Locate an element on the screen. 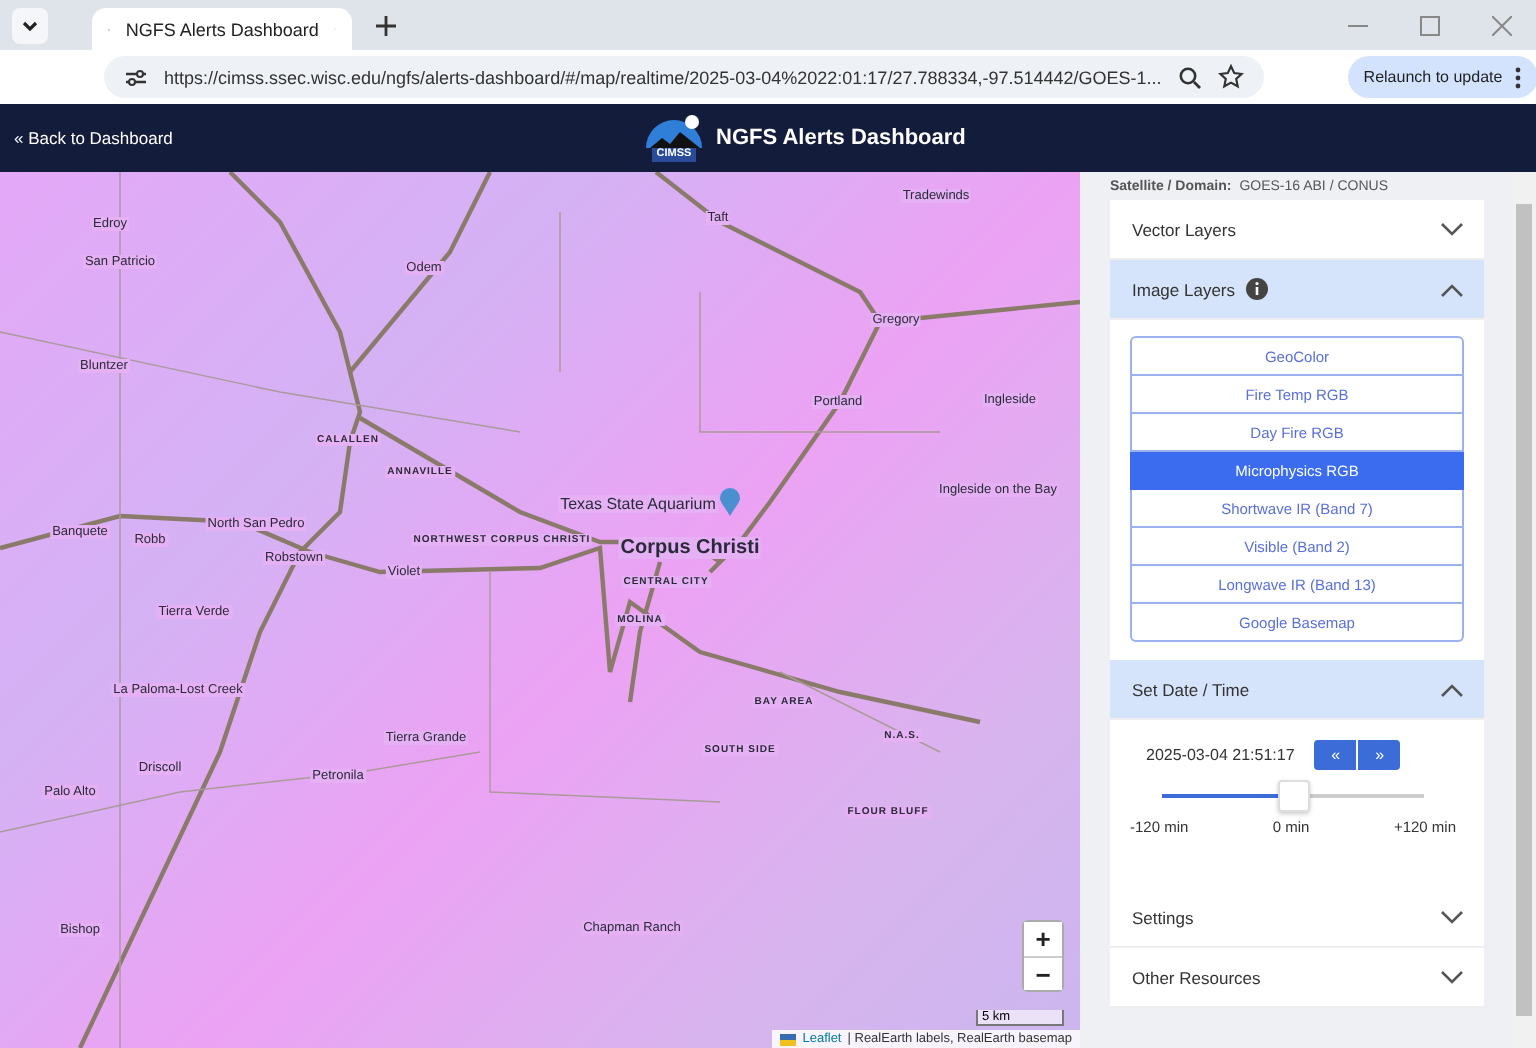  app-title: NGFS Alerts Dashboard is located at coordinates (841, 138).